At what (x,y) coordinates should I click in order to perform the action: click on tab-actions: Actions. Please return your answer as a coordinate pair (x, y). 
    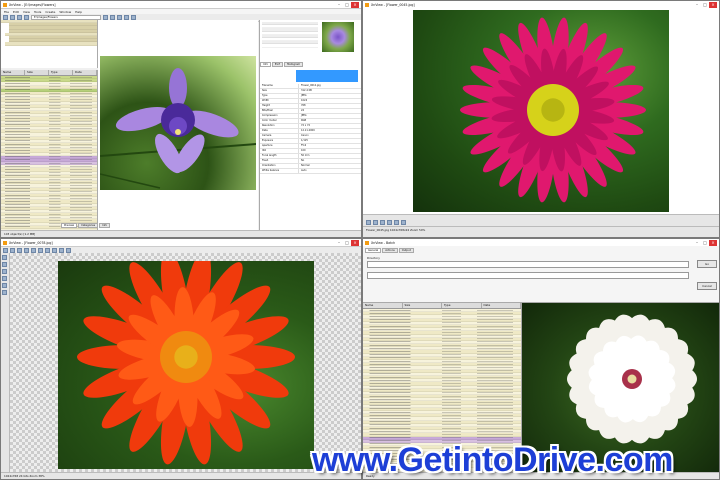
    Looking at the image, I should click on (390, 250).